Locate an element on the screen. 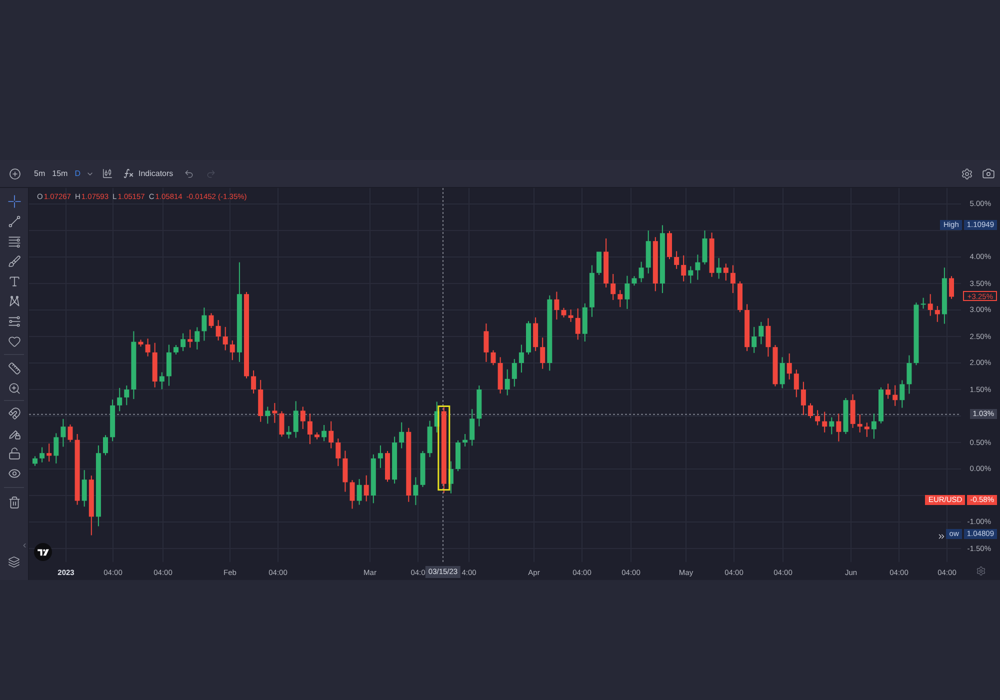 Image resolution: width=1000 pixels, height=700 pixels. interval-button: 5m is located at coordinates (40, 173).